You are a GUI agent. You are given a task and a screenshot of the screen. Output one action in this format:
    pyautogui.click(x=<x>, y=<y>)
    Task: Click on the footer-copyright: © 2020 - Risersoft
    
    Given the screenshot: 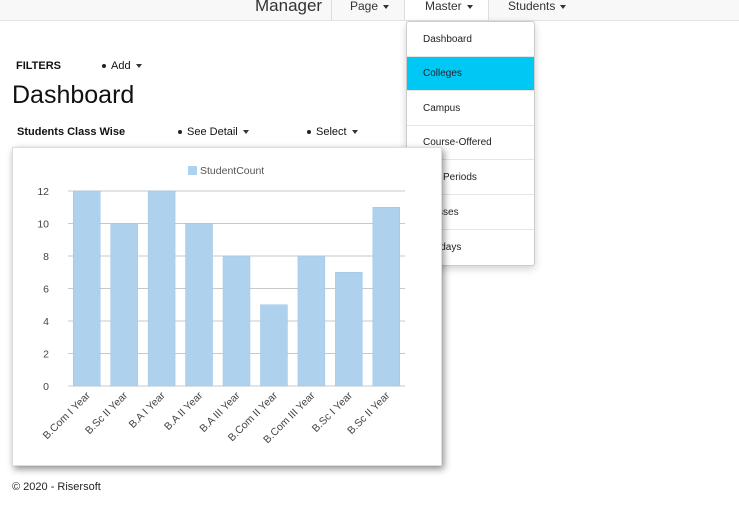 What is the action you would take?
    pyautogui.click(x=56, y=487)
    